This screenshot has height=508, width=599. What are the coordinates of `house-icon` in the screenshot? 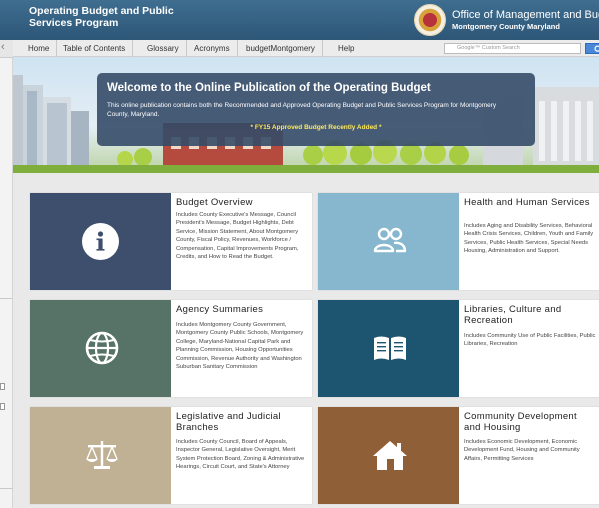 It's located at (390, 455).